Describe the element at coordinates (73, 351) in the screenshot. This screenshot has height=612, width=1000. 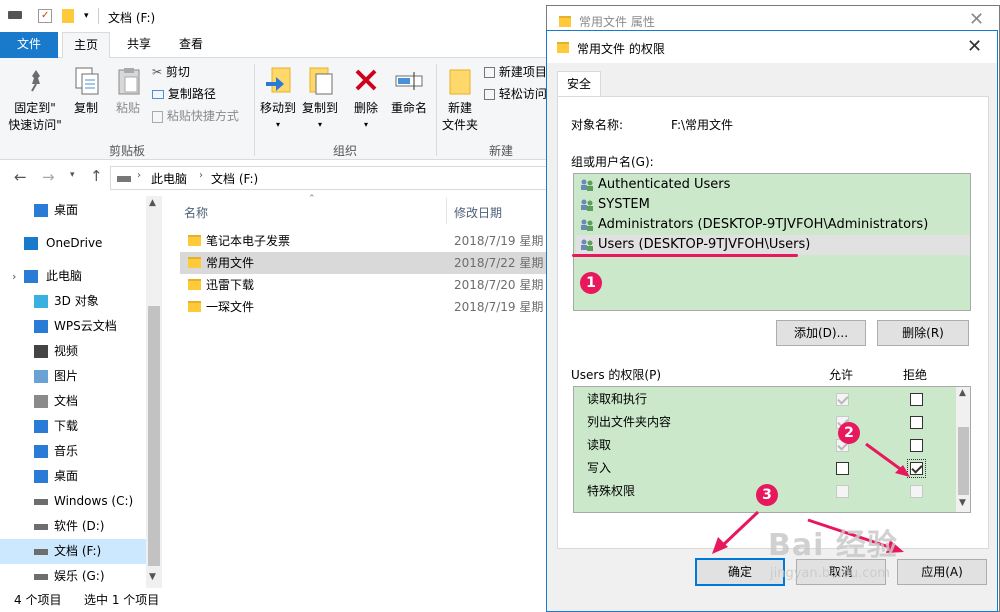
I see `nav-item: 视频` at that location.